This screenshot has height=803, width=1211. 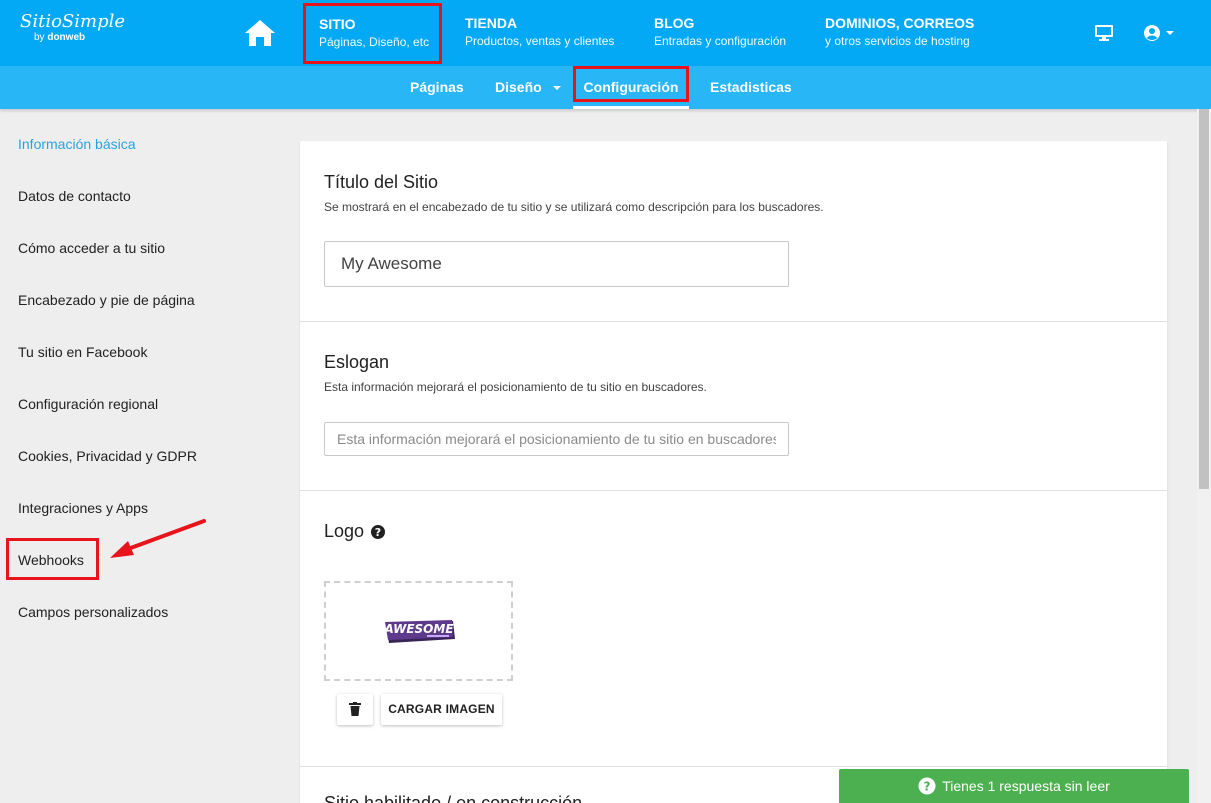 I want to click on sidebar-item-como-acceder: Cómo acceder a tu sitio, so click(x=91, y=248).